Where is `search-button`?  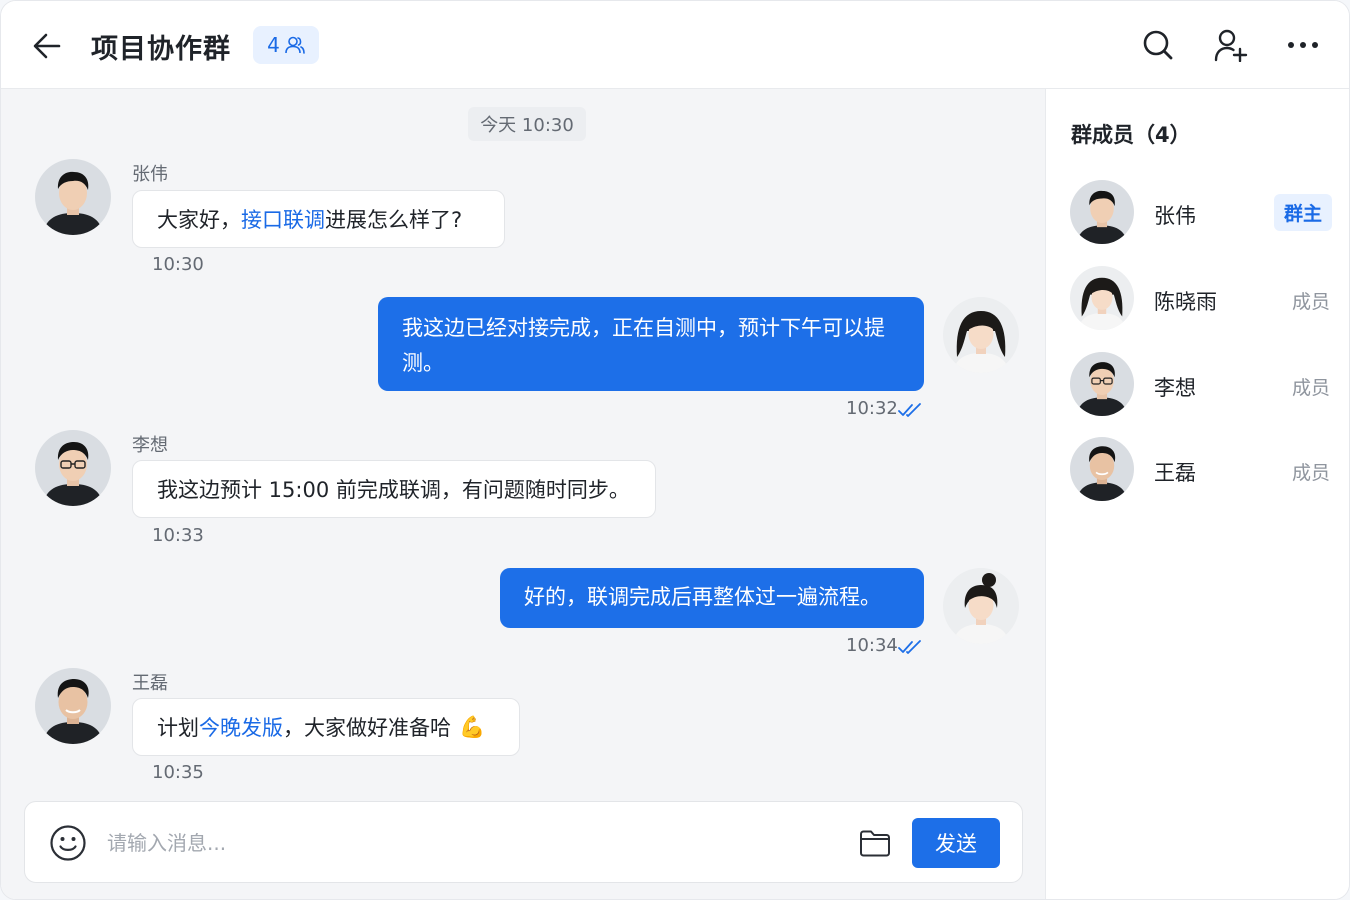 search-button is located at coordinates (1158, 45).